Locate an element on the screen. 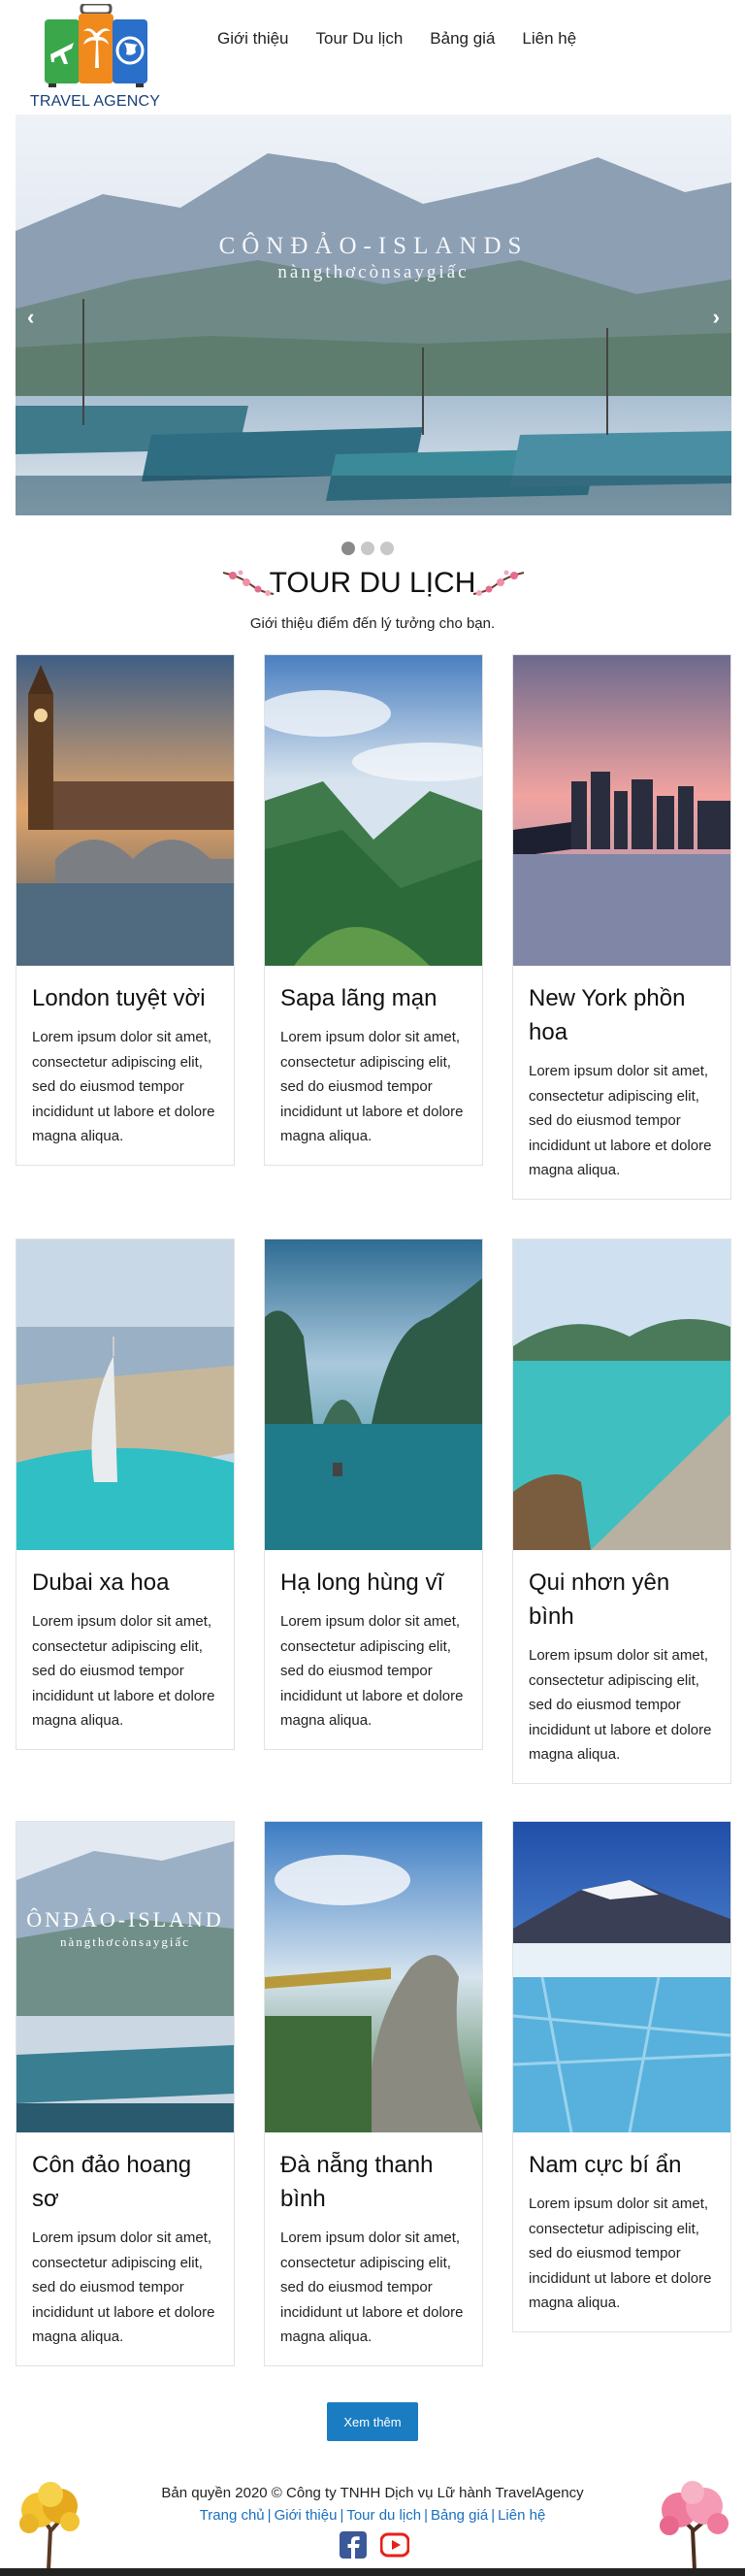 Image resolution: width=745 pixels, height=2576 pixels. tour-image-ha-long is located at coordinates (374, 1394).